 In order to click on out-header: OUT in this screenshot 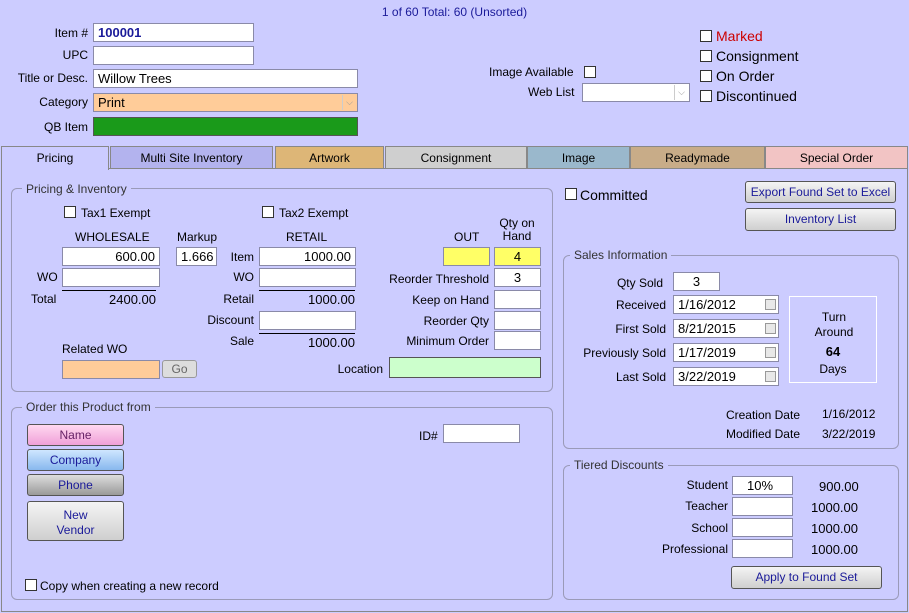, I will do `click(467, 237)`.